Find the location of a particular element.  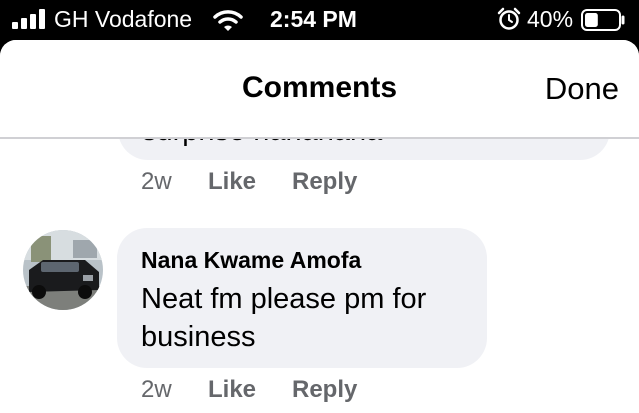

comment-author: Nana Kwame Amofa is located at coordinates (251, 260).